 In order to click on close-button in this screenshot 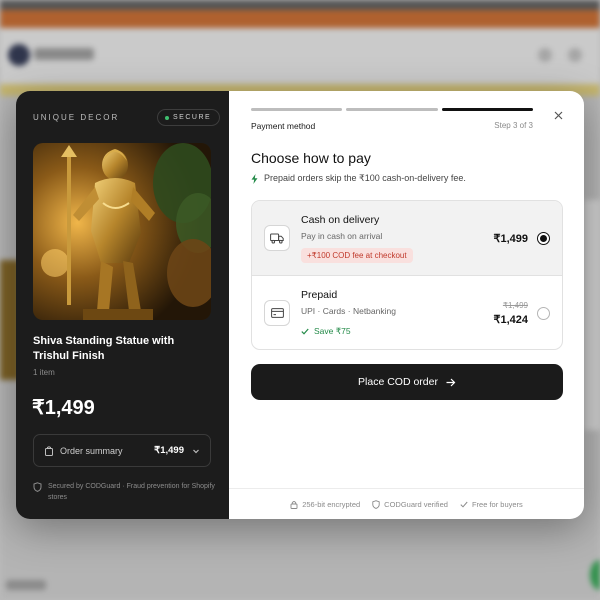, I will do `click(558, 115)`.